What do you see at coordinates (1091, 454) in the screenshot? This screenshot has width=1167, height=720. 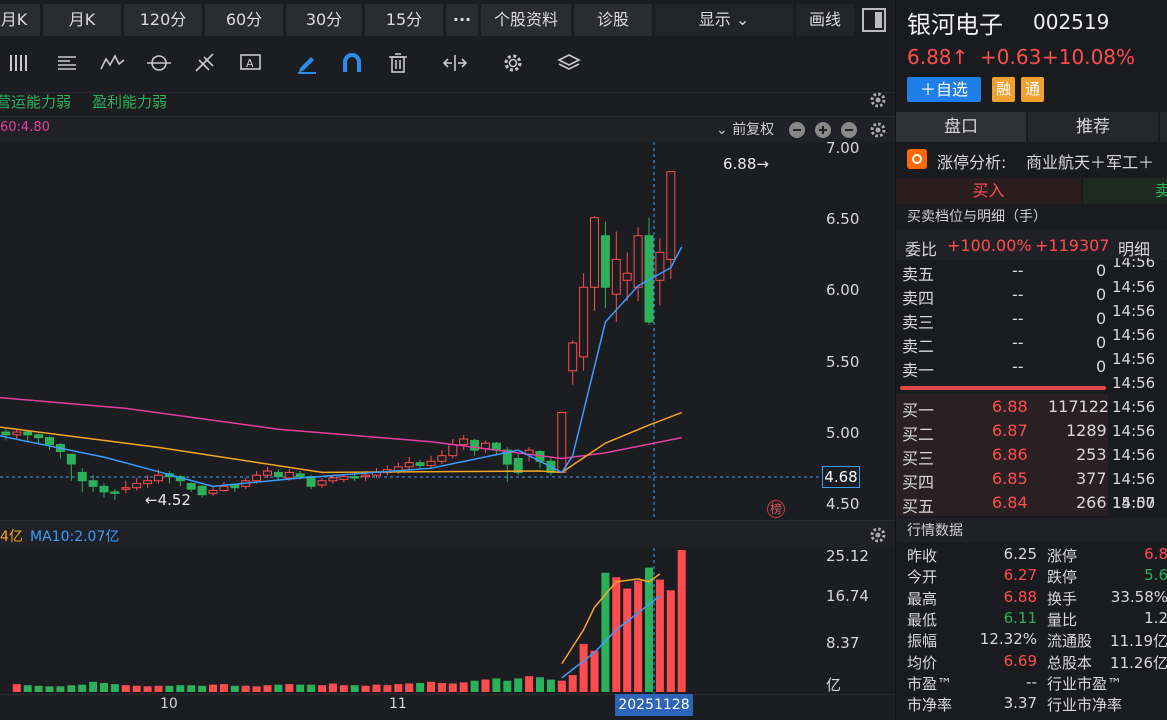 I see `bid-vol-3: 253` at bounding box center [1091, 454].